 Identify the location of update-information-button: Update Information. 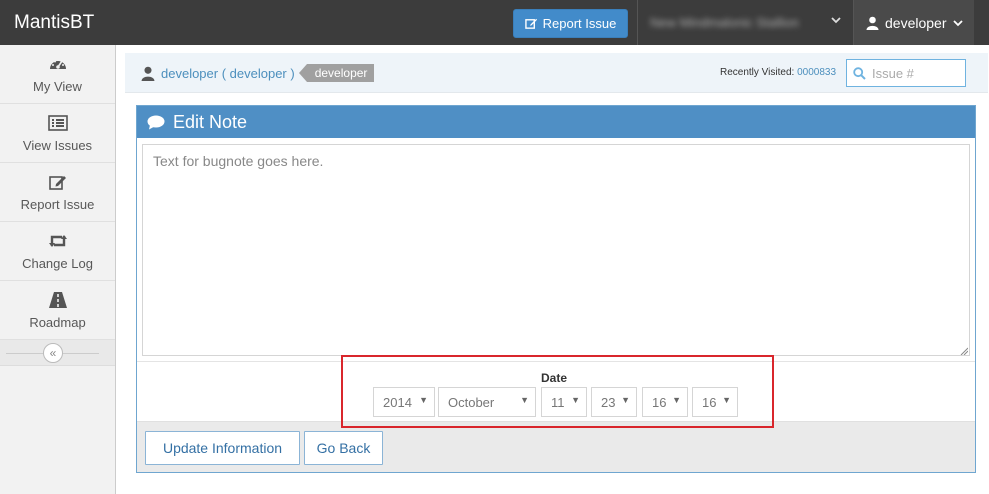
(222, 448).